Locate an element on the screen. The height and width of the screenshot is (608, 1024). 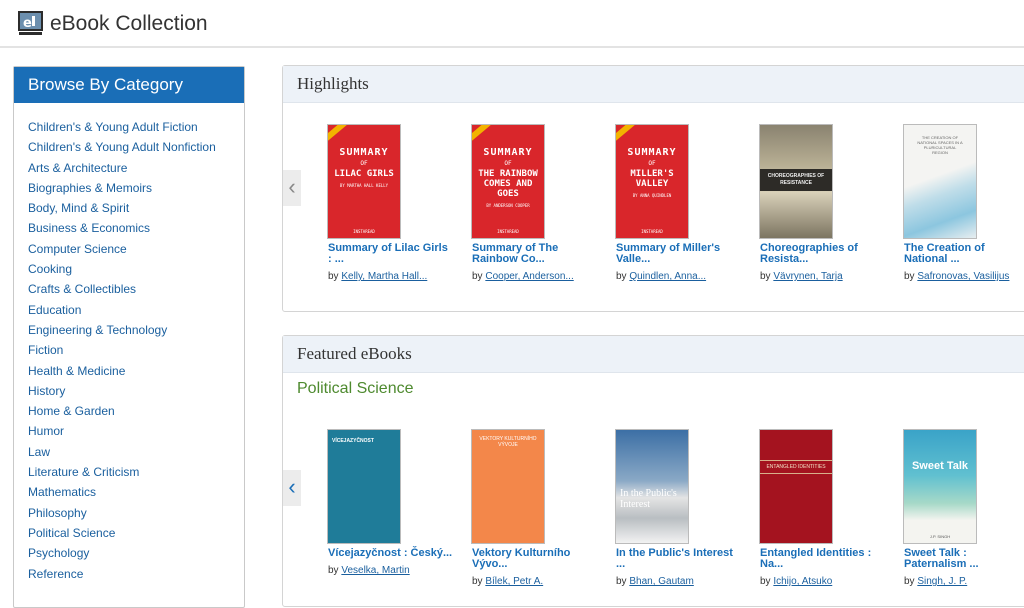
book-author: by Veselka, Martin is located at coordinates (390, 570).